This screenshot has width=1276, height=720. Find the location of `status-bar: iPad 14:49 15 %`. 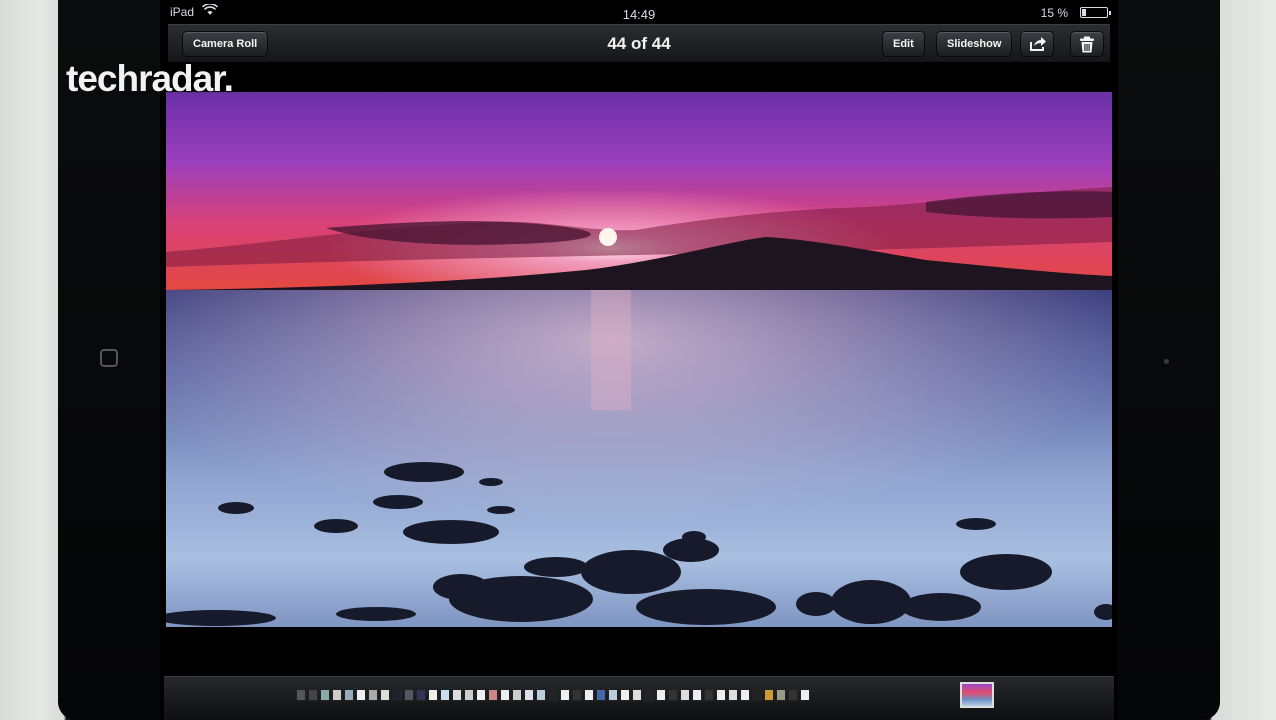

status-bar: iPad 14:49 15 % is located at coordinates (639, 12).